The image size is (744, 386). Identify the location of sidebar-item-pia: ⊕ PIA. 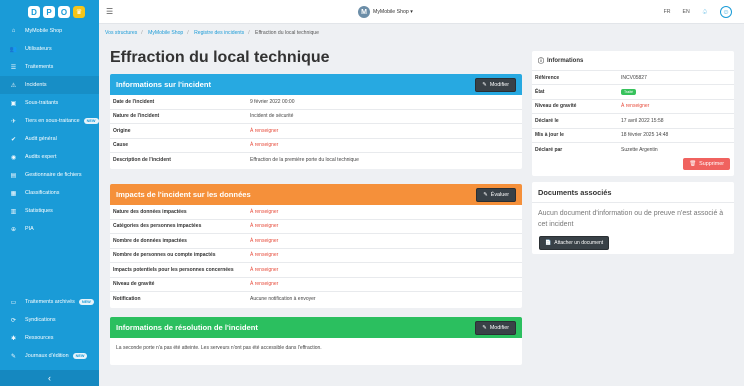
(49, 229).